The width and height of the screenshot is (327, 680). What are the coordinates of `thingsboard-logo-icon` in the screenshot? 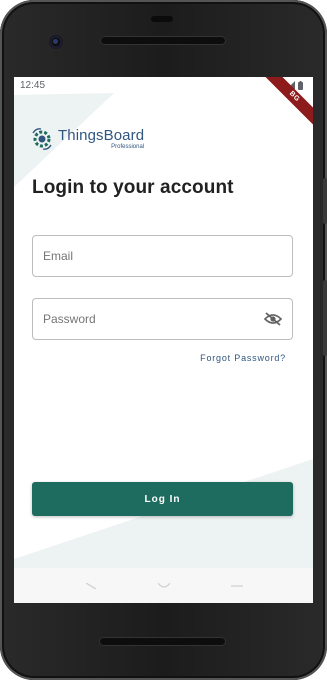 It's located at (42, 139).